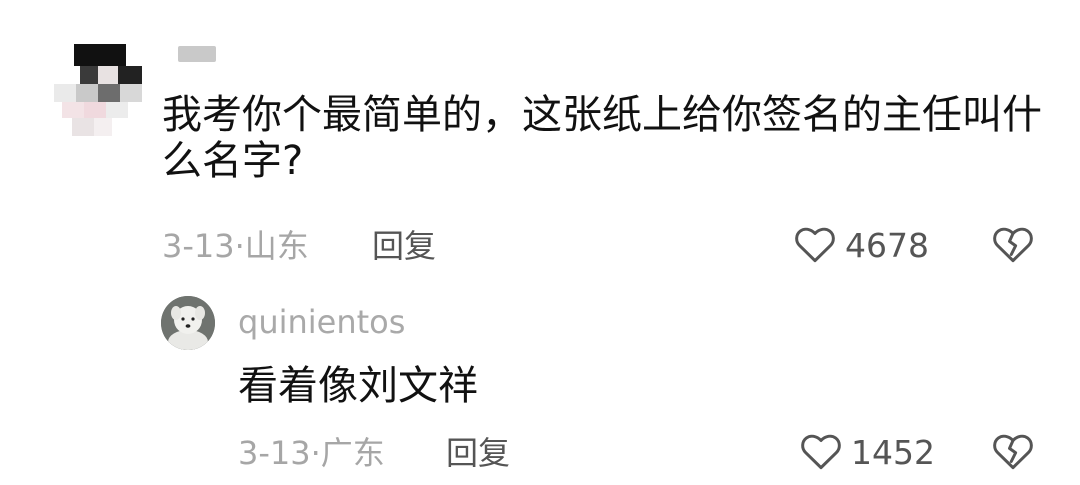 Image resolution: width=1080 pixels, height=485 pixels. I want to click on like-count: 4678, so click(887, 245).